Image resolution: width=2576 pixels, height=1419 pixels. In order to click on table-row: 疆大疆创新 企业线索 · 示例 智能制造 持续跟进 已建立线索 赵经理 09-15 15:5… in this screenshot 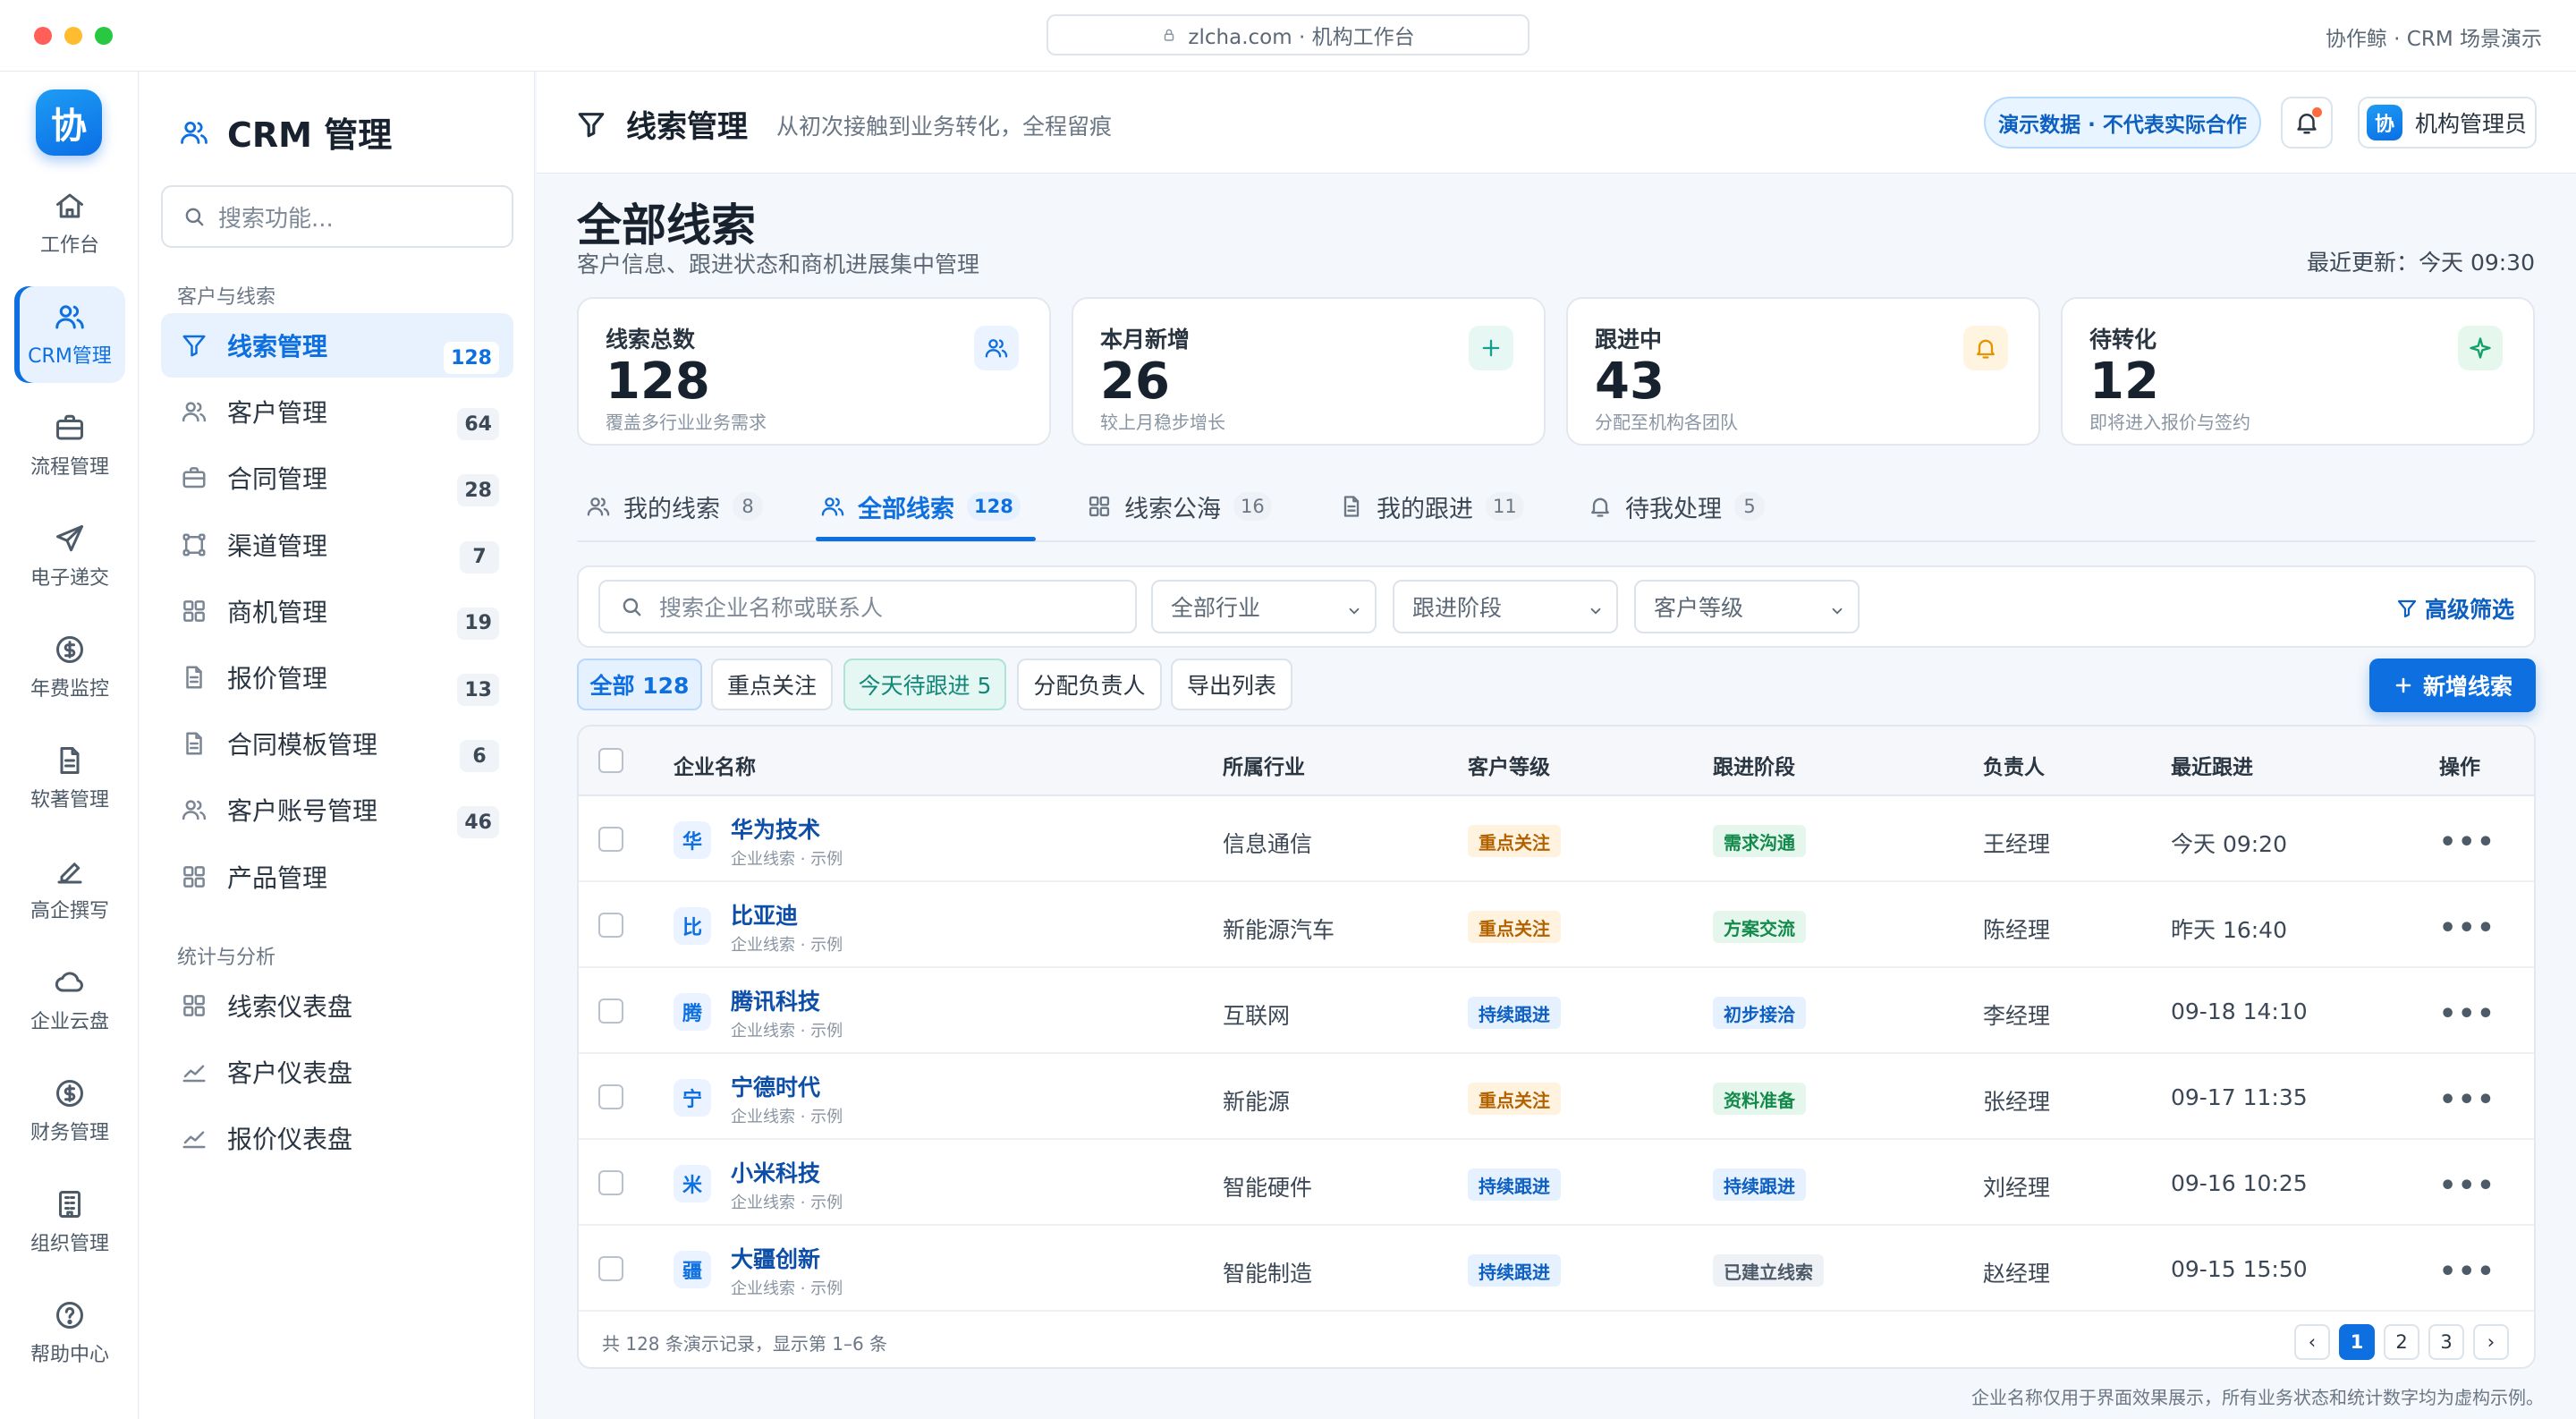, I will do `click(1556, 1269)`.